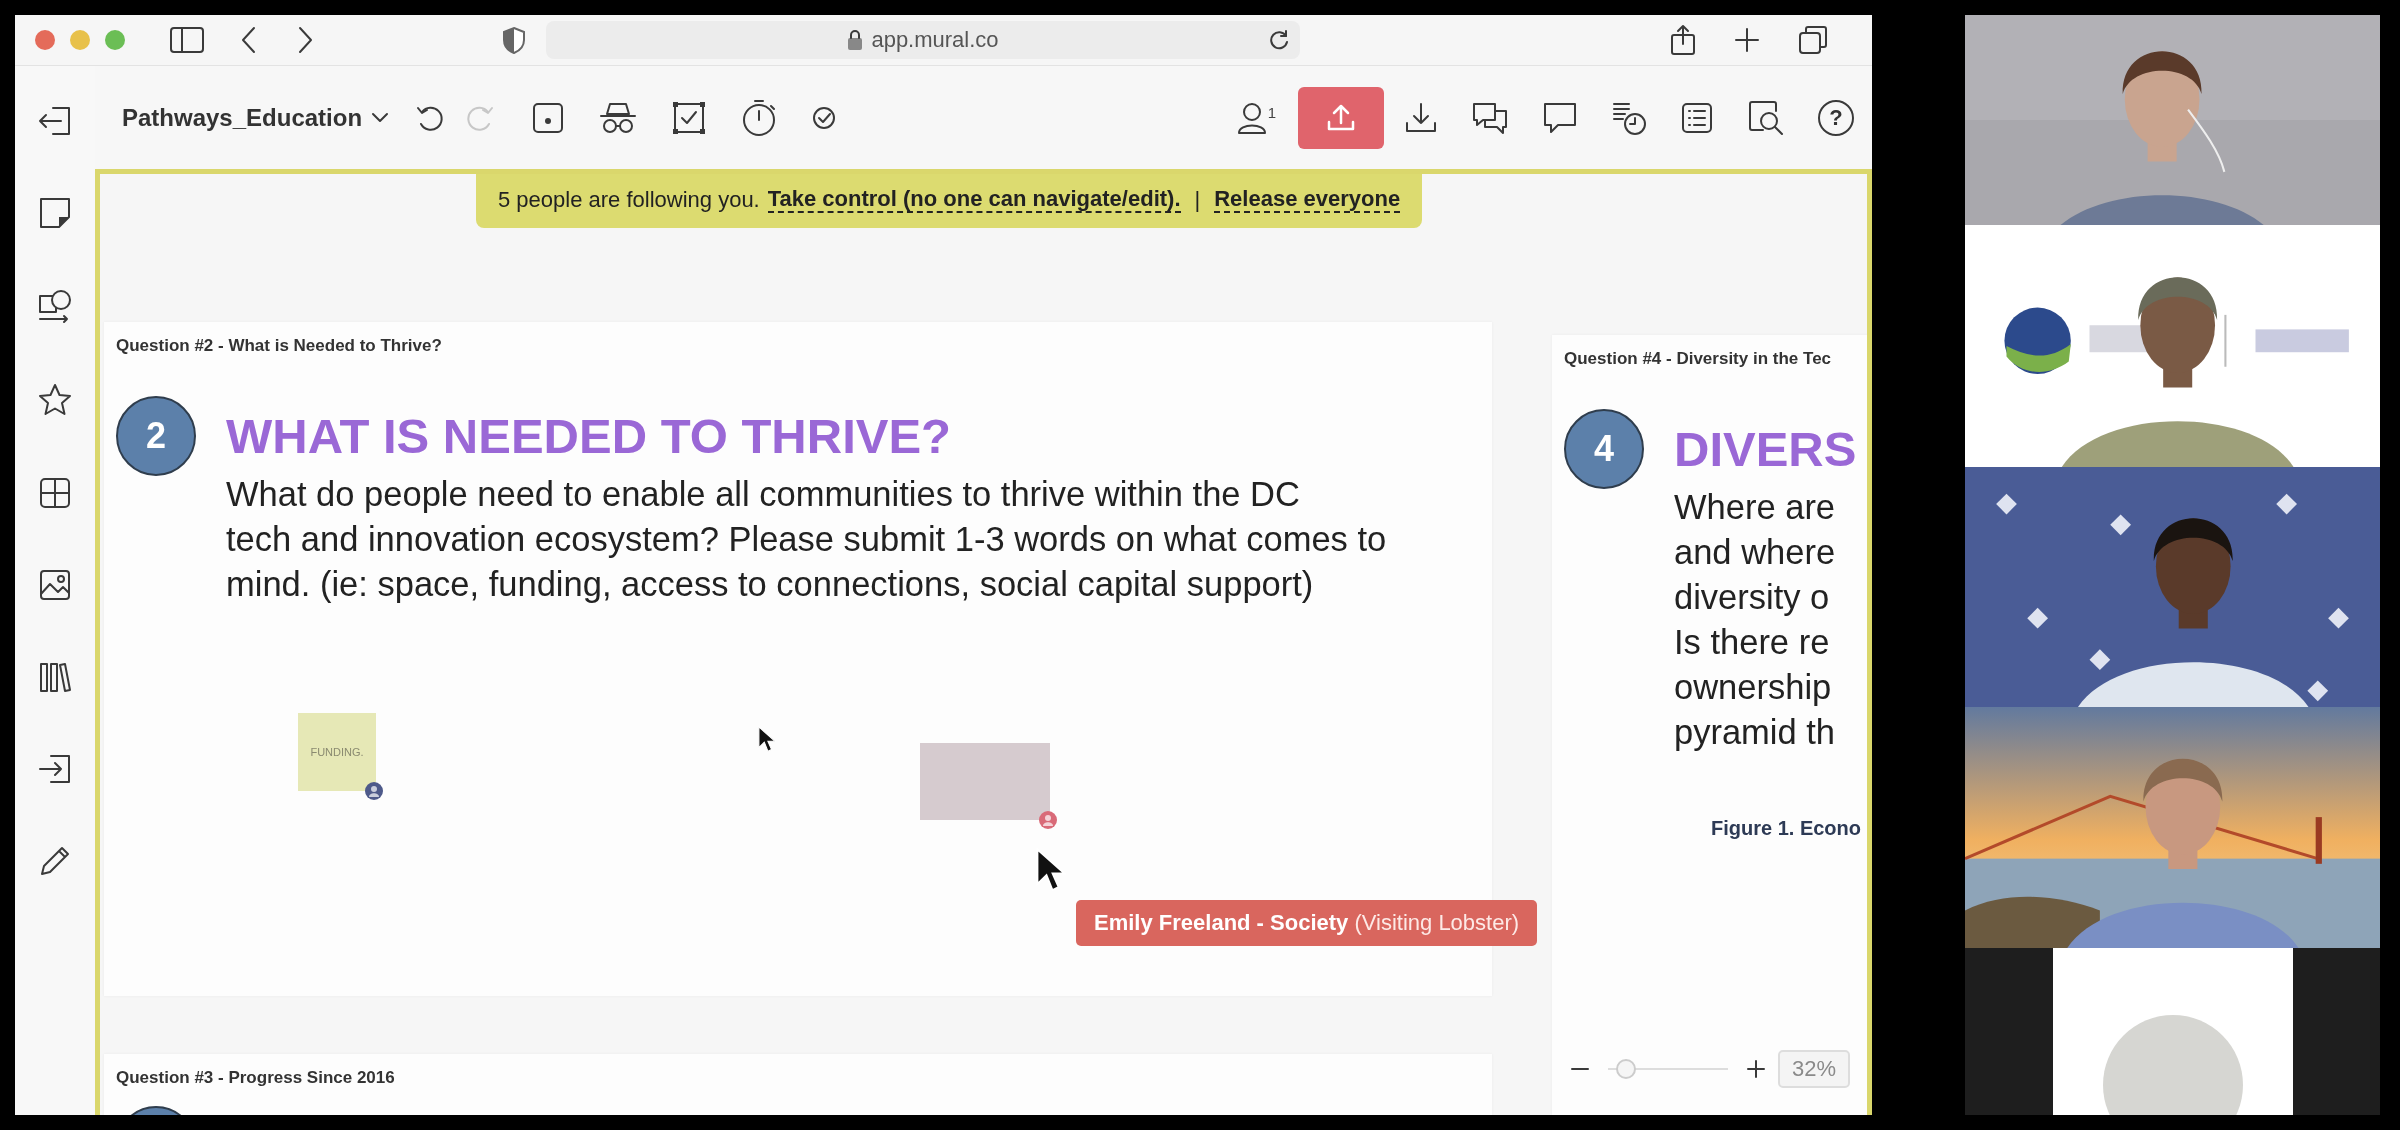 The image size is (2400, 1130). I want to click on take-control-link: Take control (no one can navigate/edit)., so click(974, 200).